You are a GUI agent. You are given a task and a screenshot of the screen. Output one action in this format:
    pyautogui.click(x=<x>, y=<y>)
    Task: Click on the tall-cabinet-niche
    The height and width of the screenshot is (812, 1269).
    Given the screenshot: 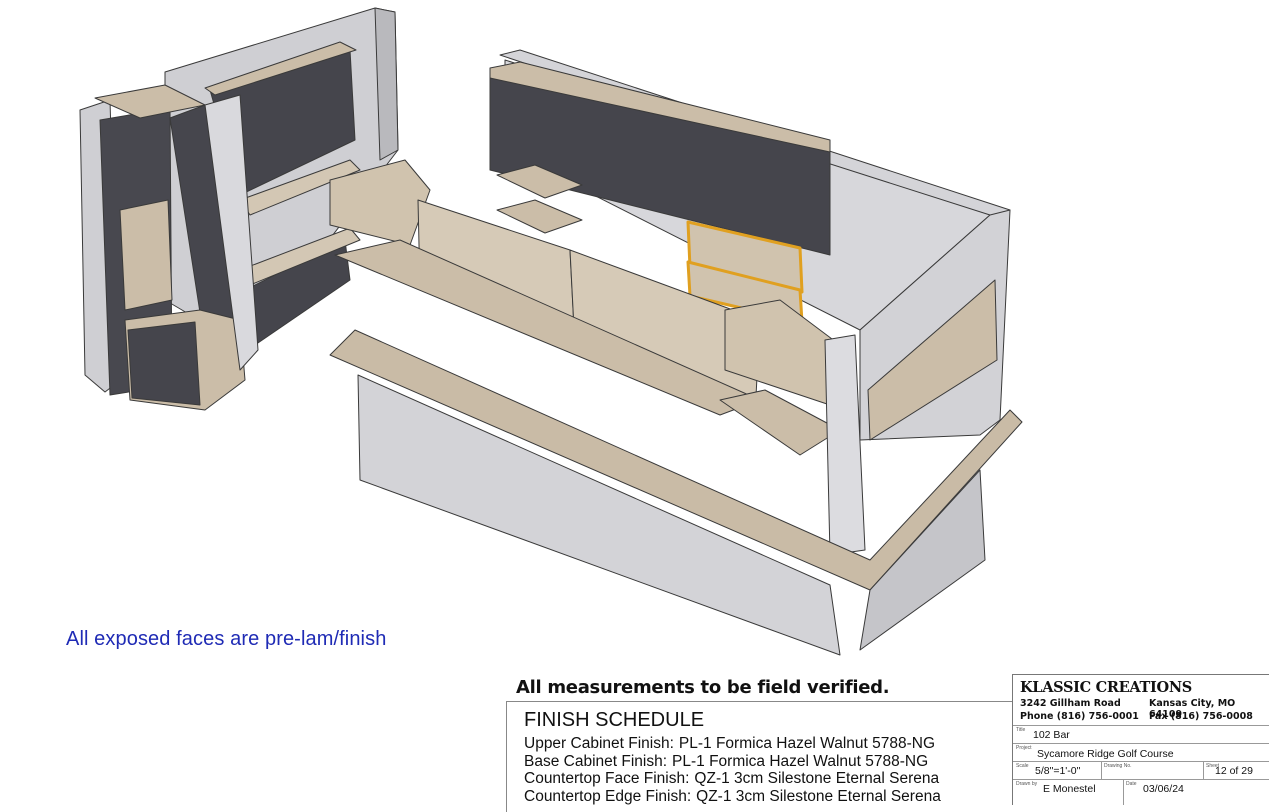 What is the action you would take?
    pyautogui.click(x=146, y=255)
    